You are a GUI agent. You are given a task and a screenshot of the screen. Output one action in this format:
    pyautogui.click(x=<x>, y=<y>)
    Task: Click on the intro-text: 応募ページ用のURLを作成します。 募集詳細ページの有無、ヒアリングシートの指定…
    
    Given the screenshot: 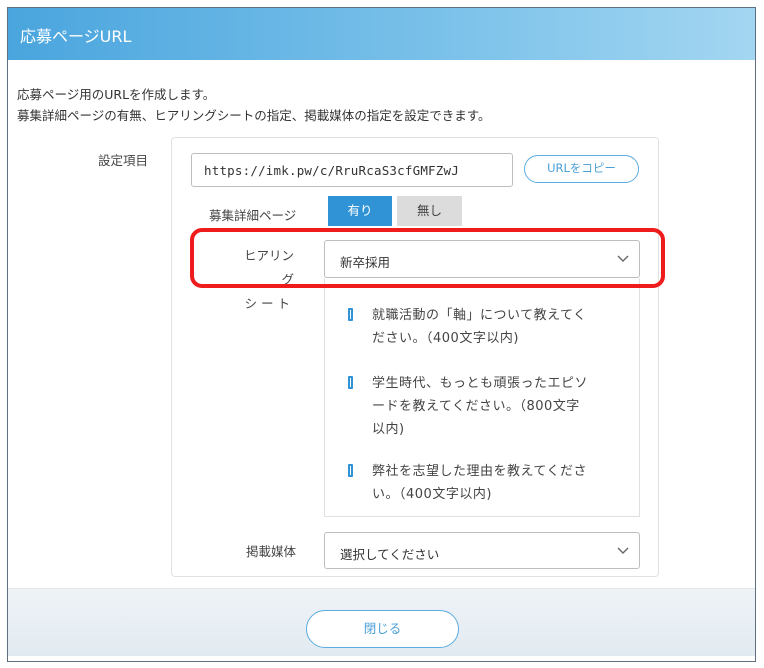 What is the action you would take?
    pyautogui.click(x=254, y=105)
    